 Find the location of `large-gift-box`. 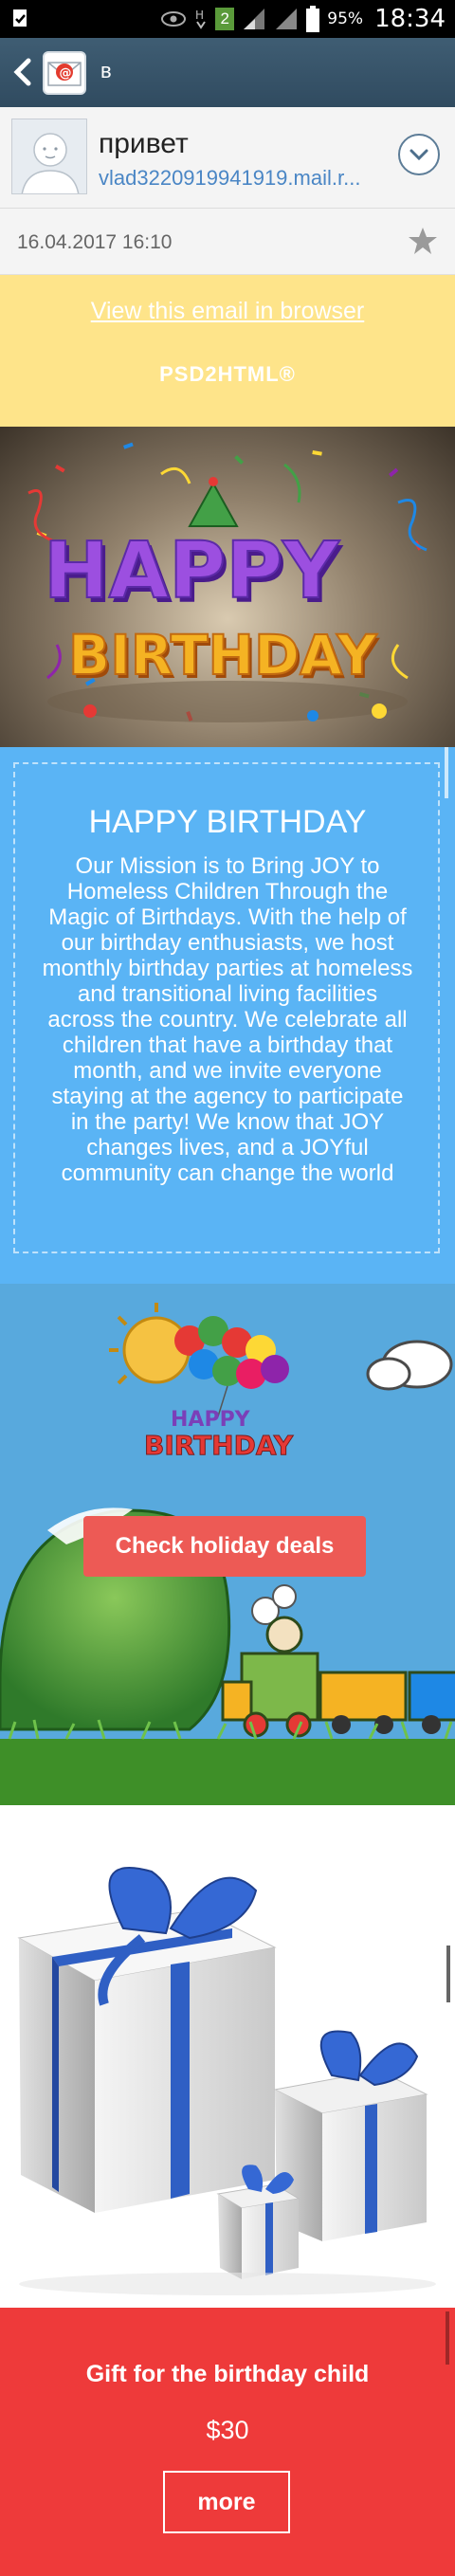

large-gift-box is located at coordinates (147, 2040).